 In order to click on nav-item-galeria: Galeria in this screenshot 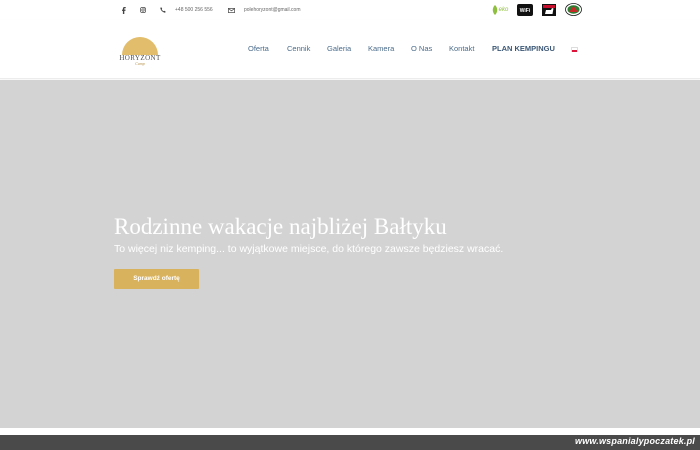, I will do `click(339, 48)`.